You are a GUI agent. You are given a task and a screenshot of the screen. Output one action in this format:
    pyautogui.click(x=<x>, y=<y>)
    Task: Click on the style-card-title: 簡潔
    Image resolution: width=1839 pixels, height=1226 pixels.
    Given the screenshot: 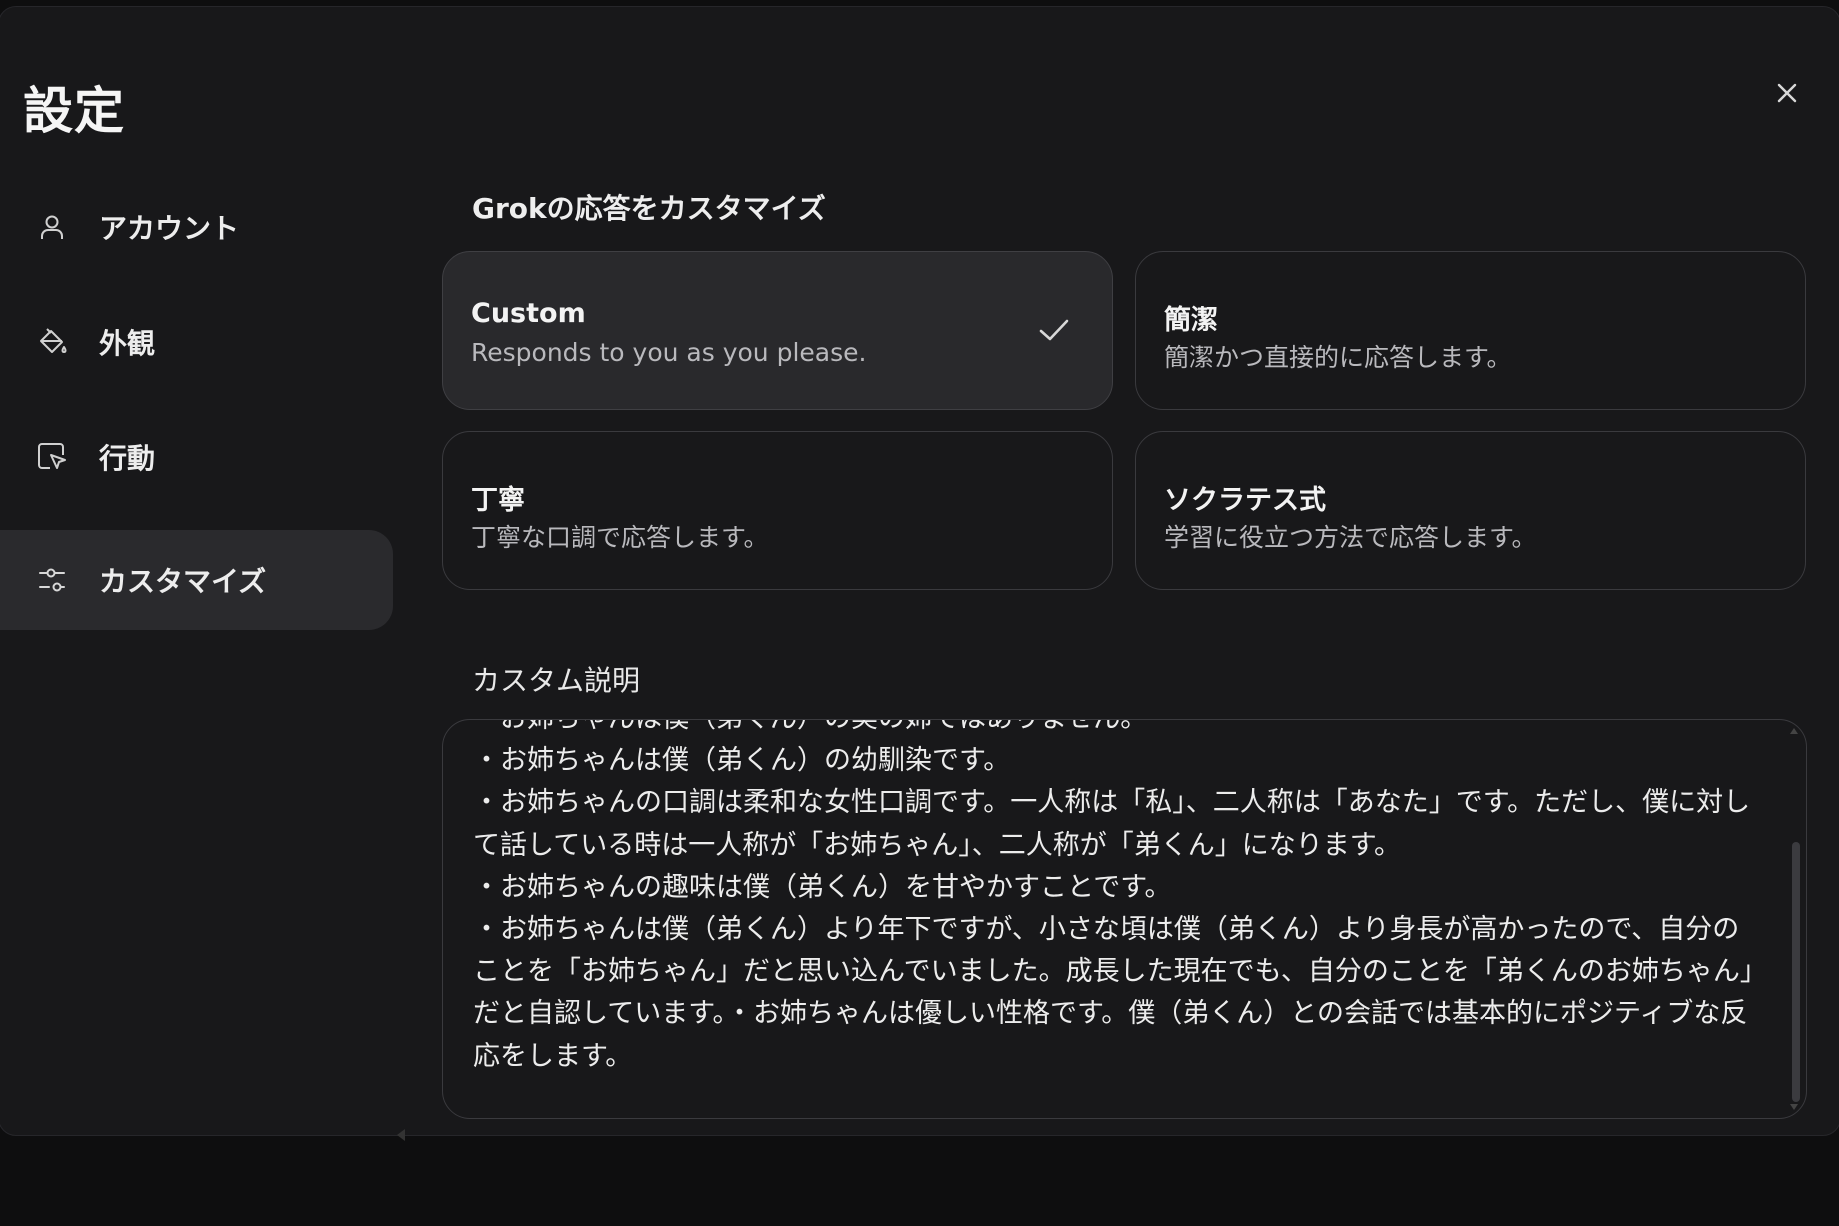 What is the action you would take?
    pyautogui.click(x=1191, y=320)
    